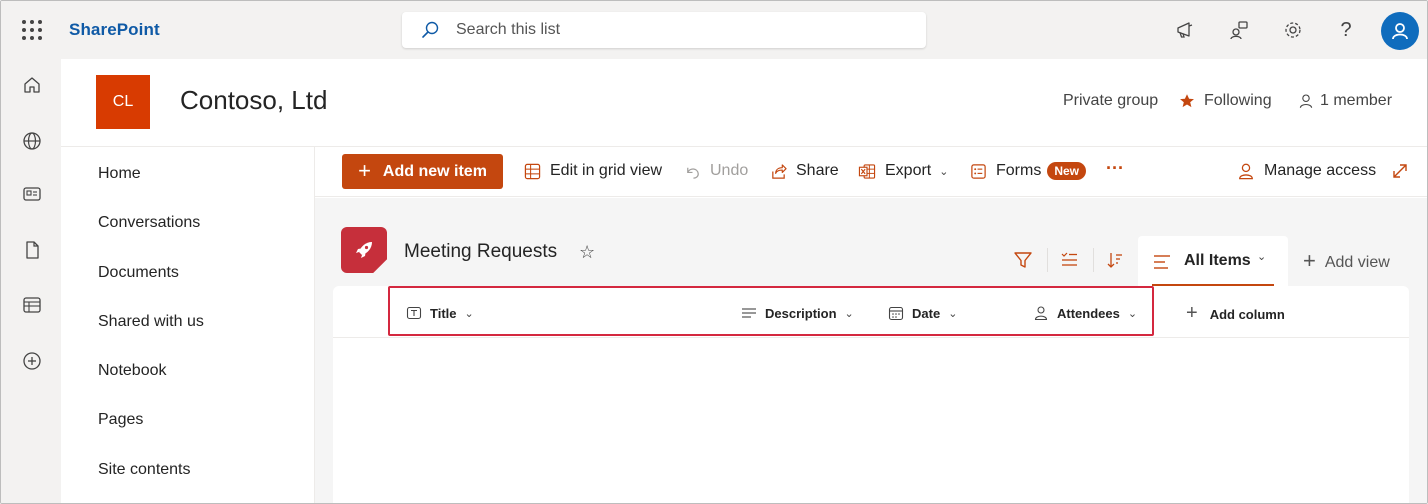  Describe the element at coordinates (771, 311) in the screenshot. I see `column-headers-highlight` at that location.